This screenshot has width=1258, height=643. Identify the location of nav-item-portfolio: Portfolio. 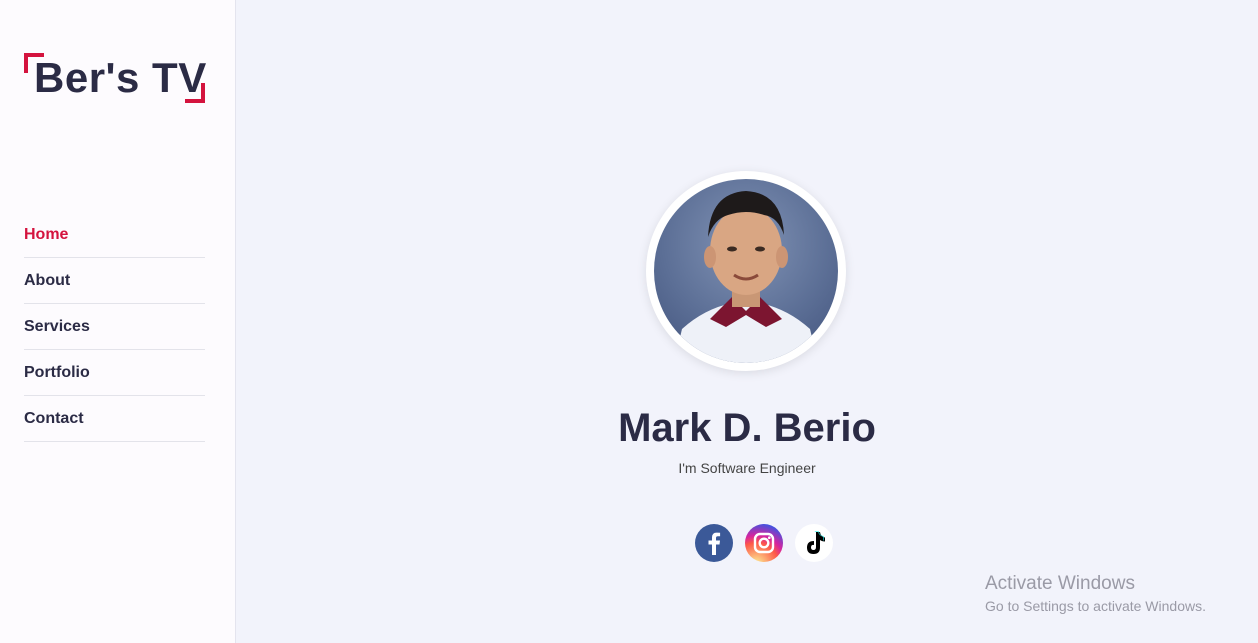
(114, 373).